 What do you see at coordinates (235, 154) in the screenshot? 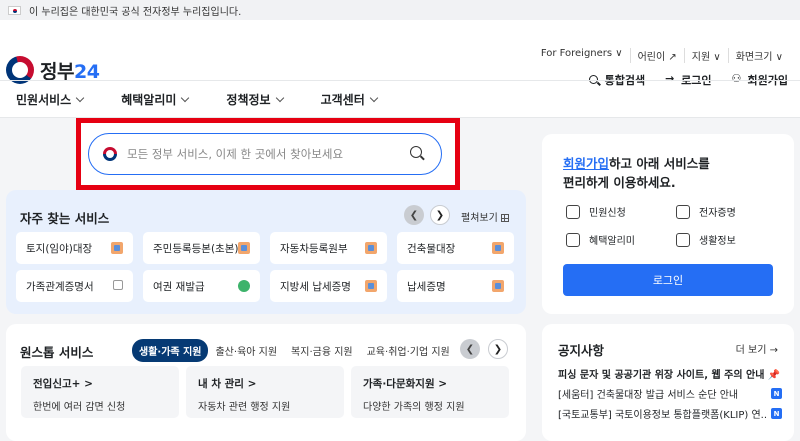
I see `search-placeholder: 모든 정부 서비스, 이제 한 곳에서 찾아보세요` at bounding box center [235, 154].